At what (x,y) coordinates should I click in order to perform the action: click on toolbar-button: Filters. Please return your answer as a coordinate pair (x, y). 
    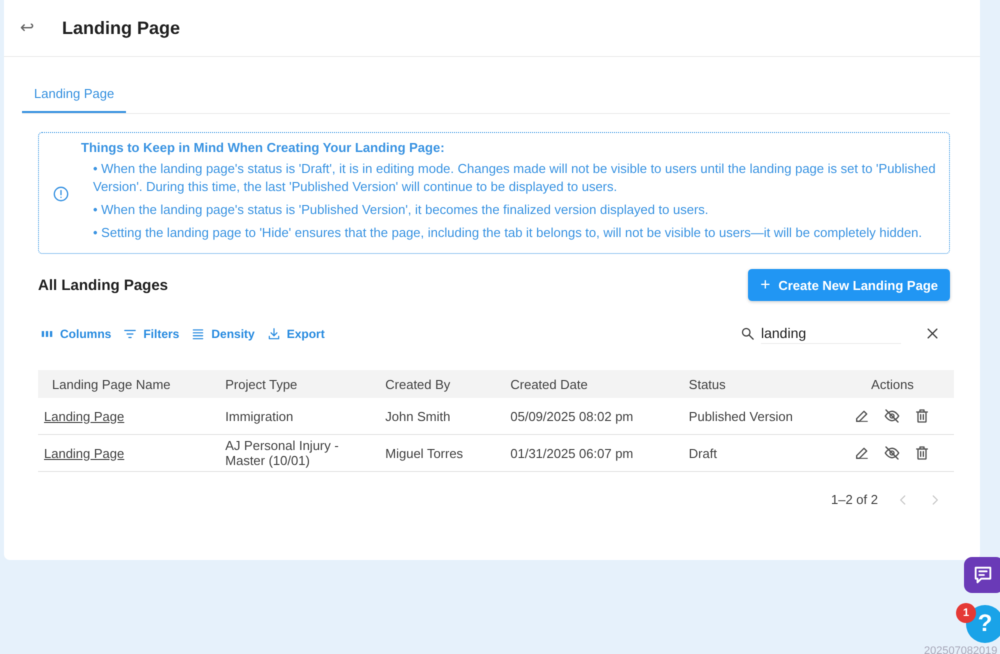
    Looking at the image, I should click on (151, 333).